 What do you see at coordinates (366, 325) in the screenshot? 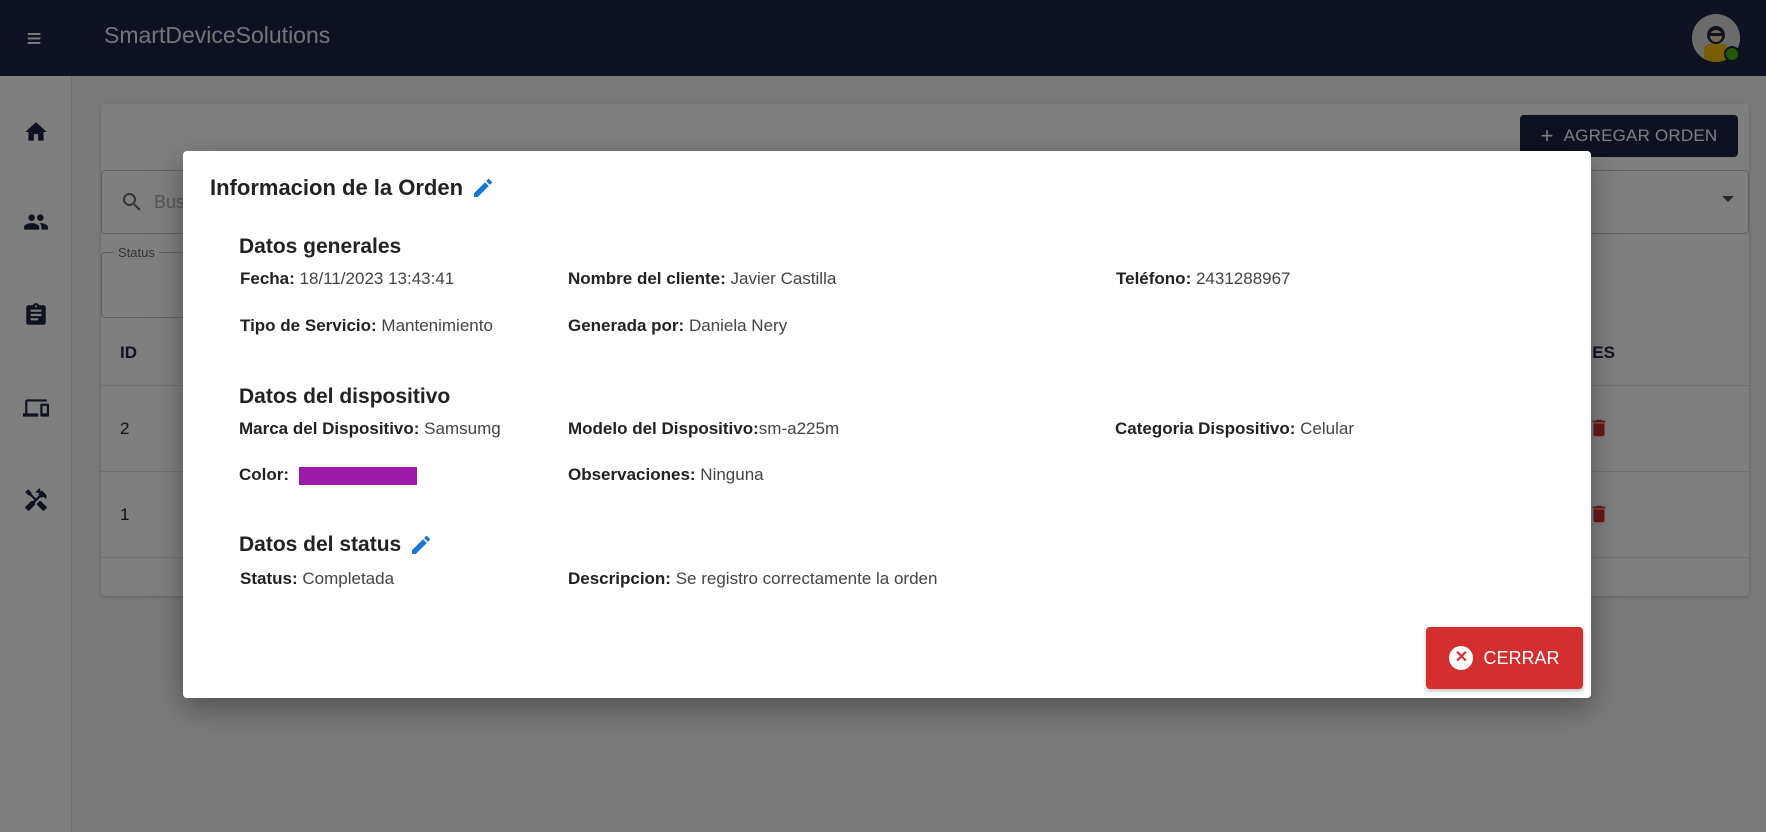
I see `field-tipo-servicio: Tipo de Servicio: Mantenimiento` at bounding box center [366, 325].